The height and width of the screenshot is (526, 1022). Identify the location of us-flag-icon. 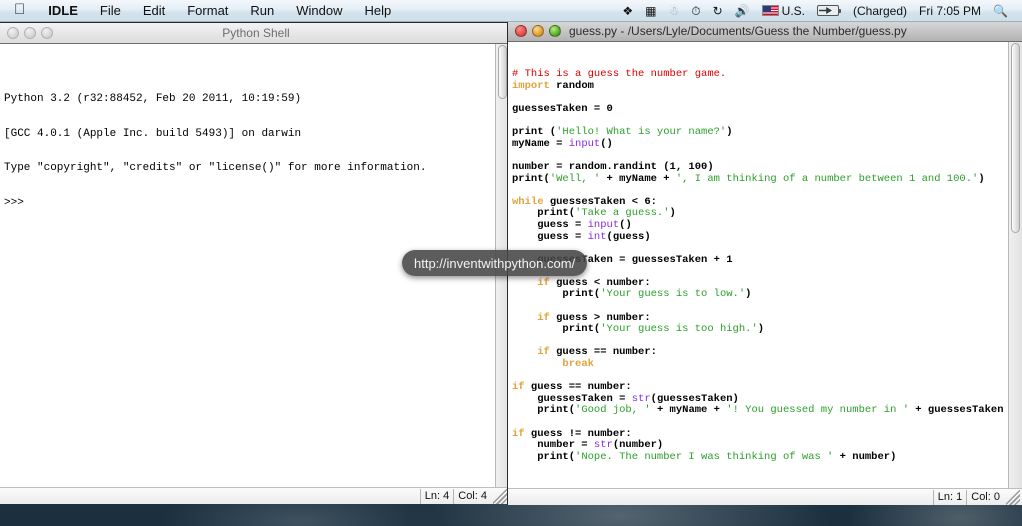
(770, 10).